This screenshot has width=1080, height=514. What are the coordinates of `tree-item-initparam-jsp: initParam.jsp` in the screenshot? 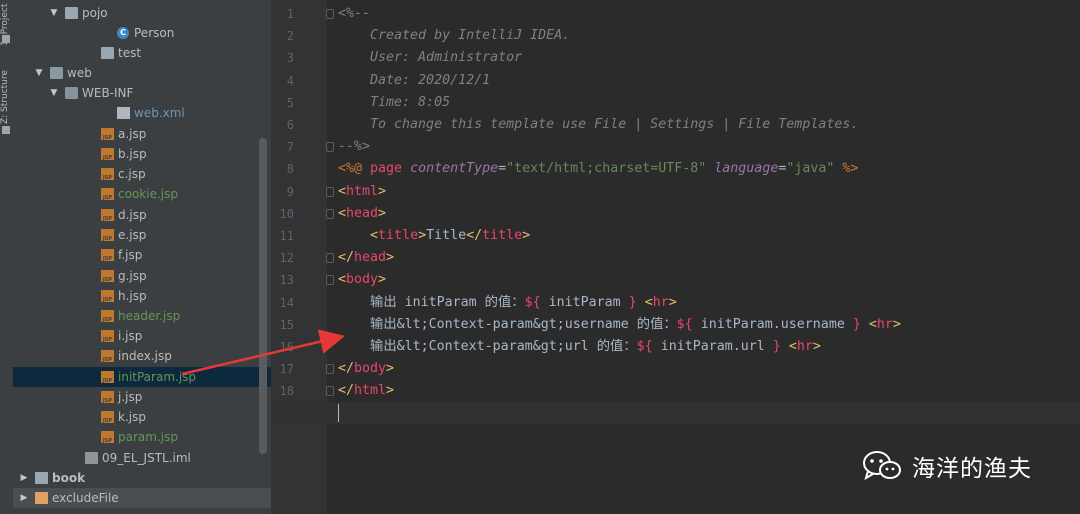 It's located at (142, 377).